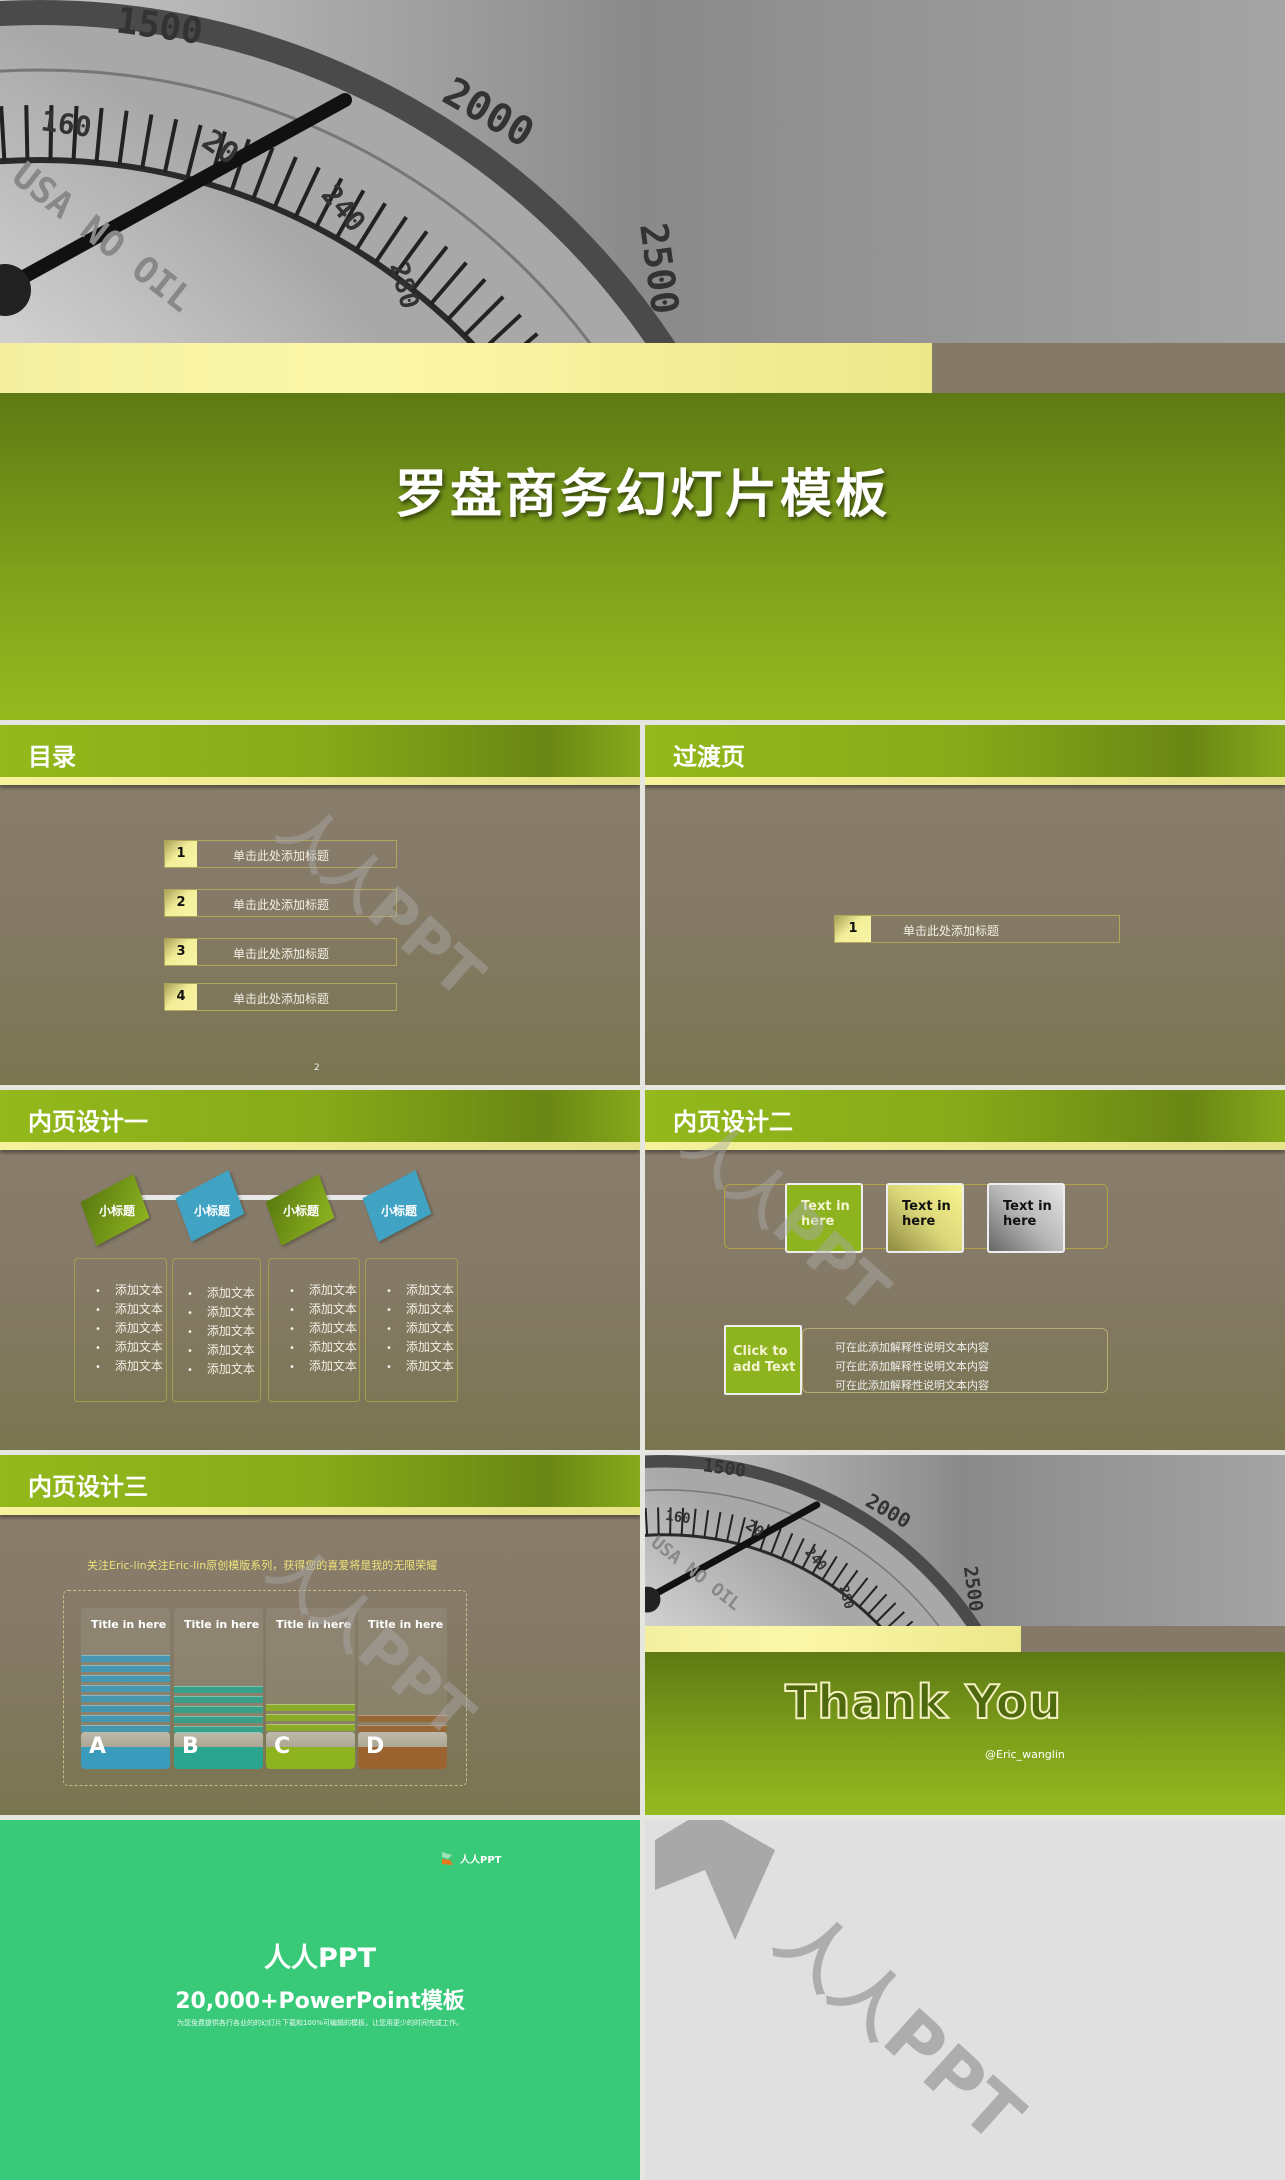 Image resolution: width=1285 pixels, height=2180 pixels. I want to click on column-card: Title in here B, so click(218, 1688).